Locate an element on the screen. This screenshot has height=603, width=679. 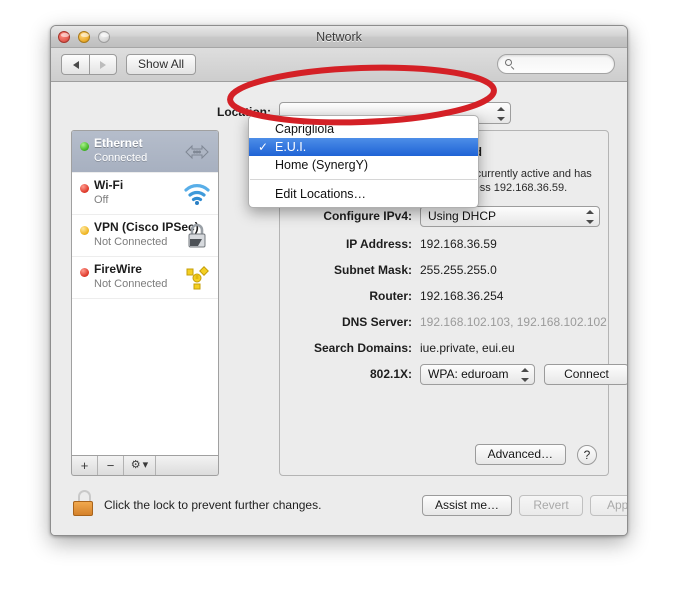
search-domains-row: Search Domains: iue.private, eui.eu is located at coordinates (444, 350).